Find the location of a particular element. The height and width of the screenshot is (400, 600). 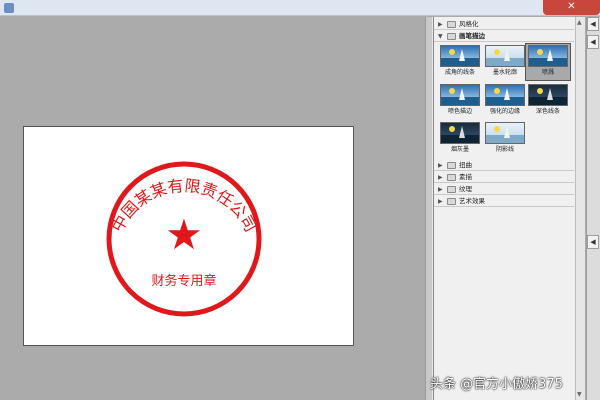

thumbnail-label: 烟灰墨 is located at coordinates (459, 149).